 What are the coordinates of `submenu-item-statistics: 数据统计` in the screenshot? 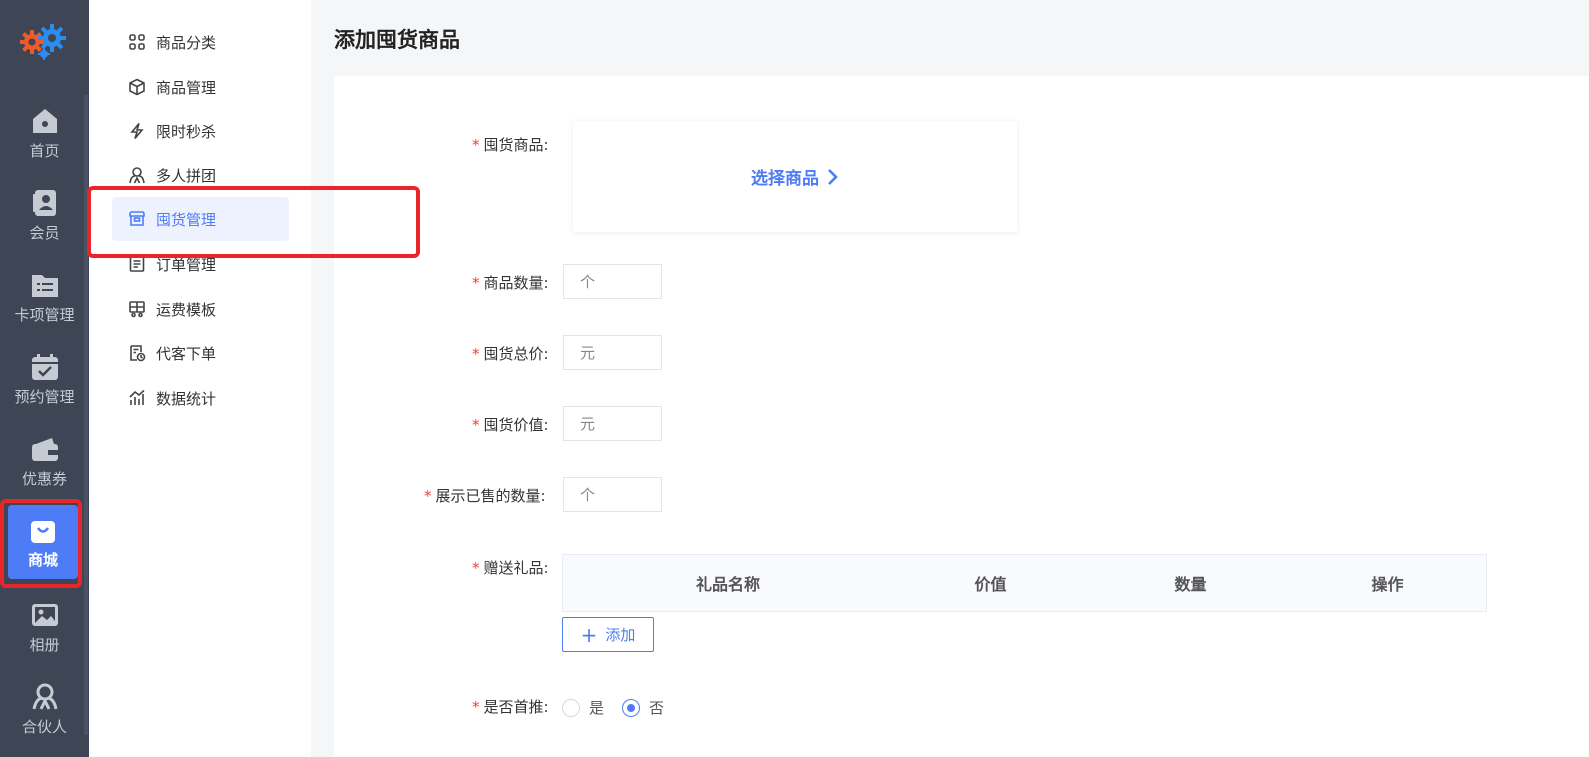 It's located at (200, 398).